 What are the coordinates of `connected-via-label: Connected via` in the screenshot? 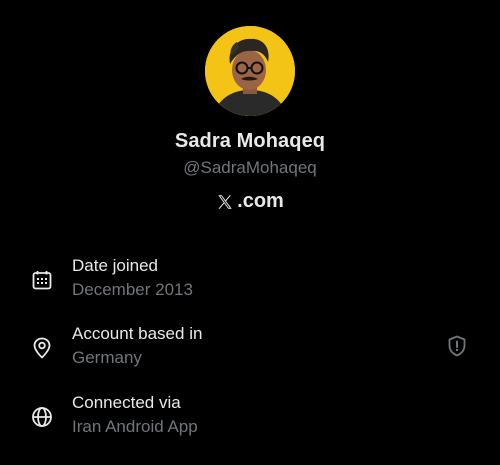 It's located at (126, 402).